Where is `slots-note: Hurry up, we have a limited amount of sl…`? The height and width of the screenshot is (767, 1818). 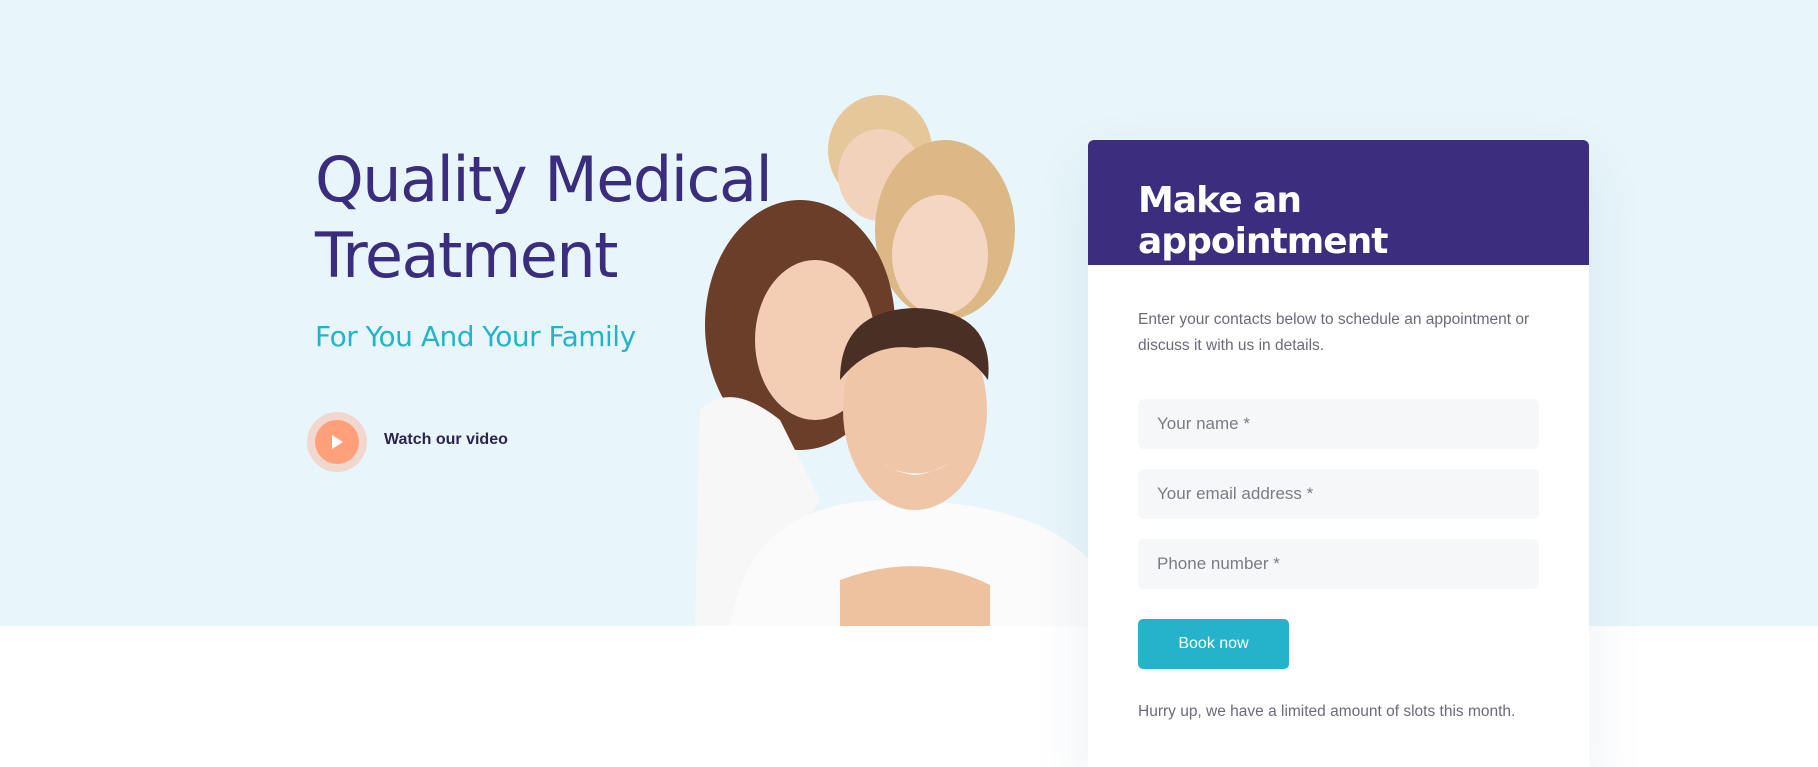
slots-note: Hurry up, we have a limited amount of sl… is located at coordinates (1327, 711).